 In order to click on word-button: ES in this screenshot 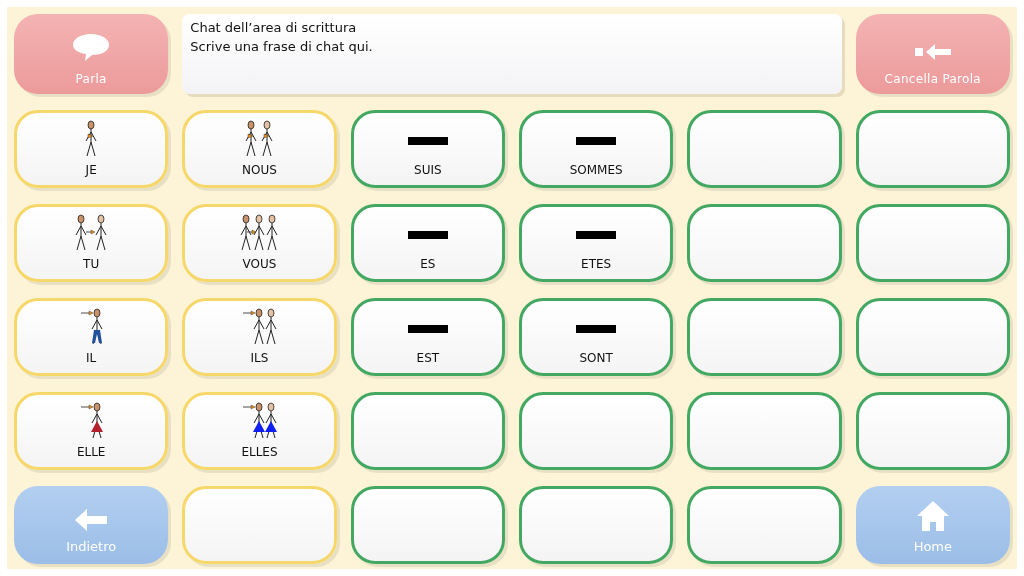, I will do `click(427, 243)`.